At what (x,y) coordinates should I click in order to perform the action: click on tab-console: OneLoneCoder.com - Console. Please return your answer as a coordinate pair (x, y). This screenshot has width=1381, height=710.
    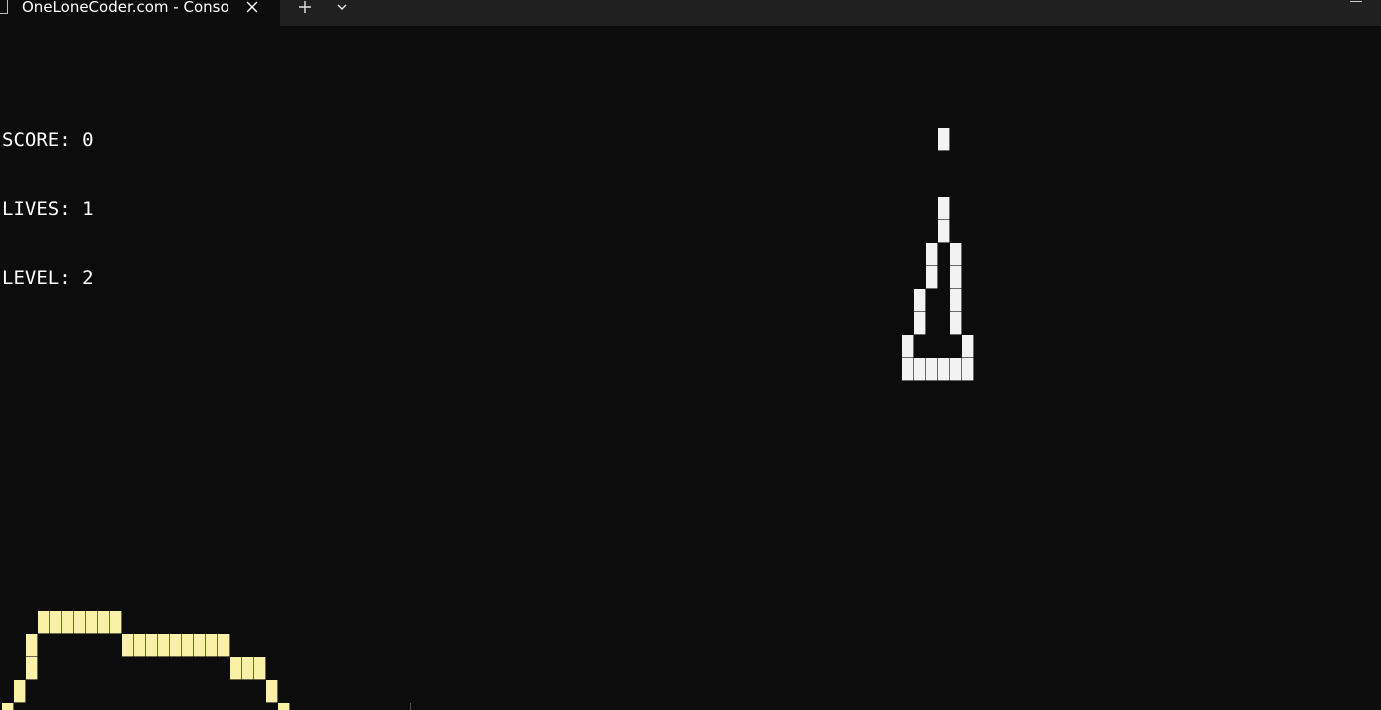
    Looking at the image, I should click on (140, 13).